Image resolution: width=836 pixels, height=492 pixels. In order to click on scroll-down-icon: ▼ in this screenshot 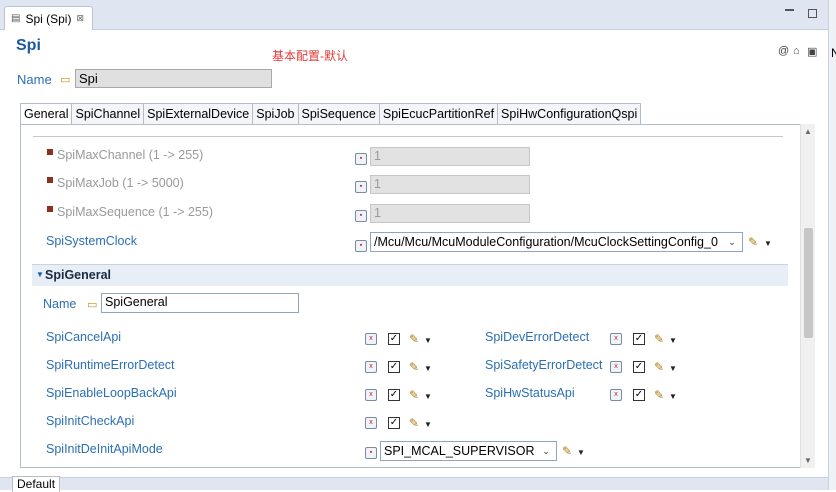, I will do `click(808, 460)`.